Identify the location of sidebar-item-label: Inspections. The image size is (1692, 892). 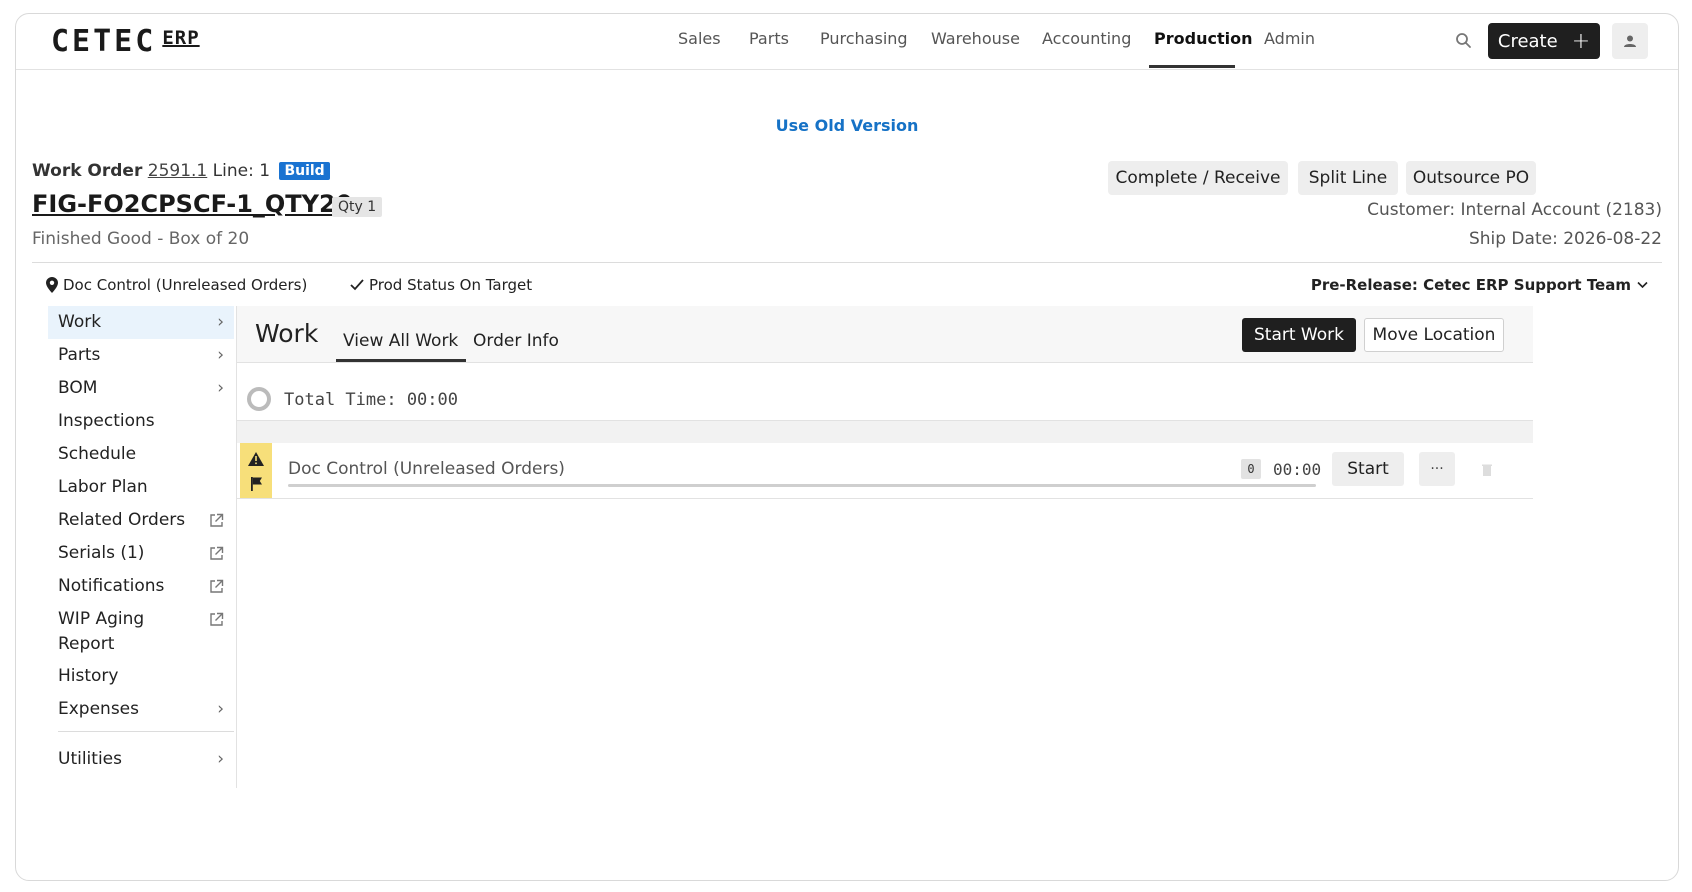
(106, 421).